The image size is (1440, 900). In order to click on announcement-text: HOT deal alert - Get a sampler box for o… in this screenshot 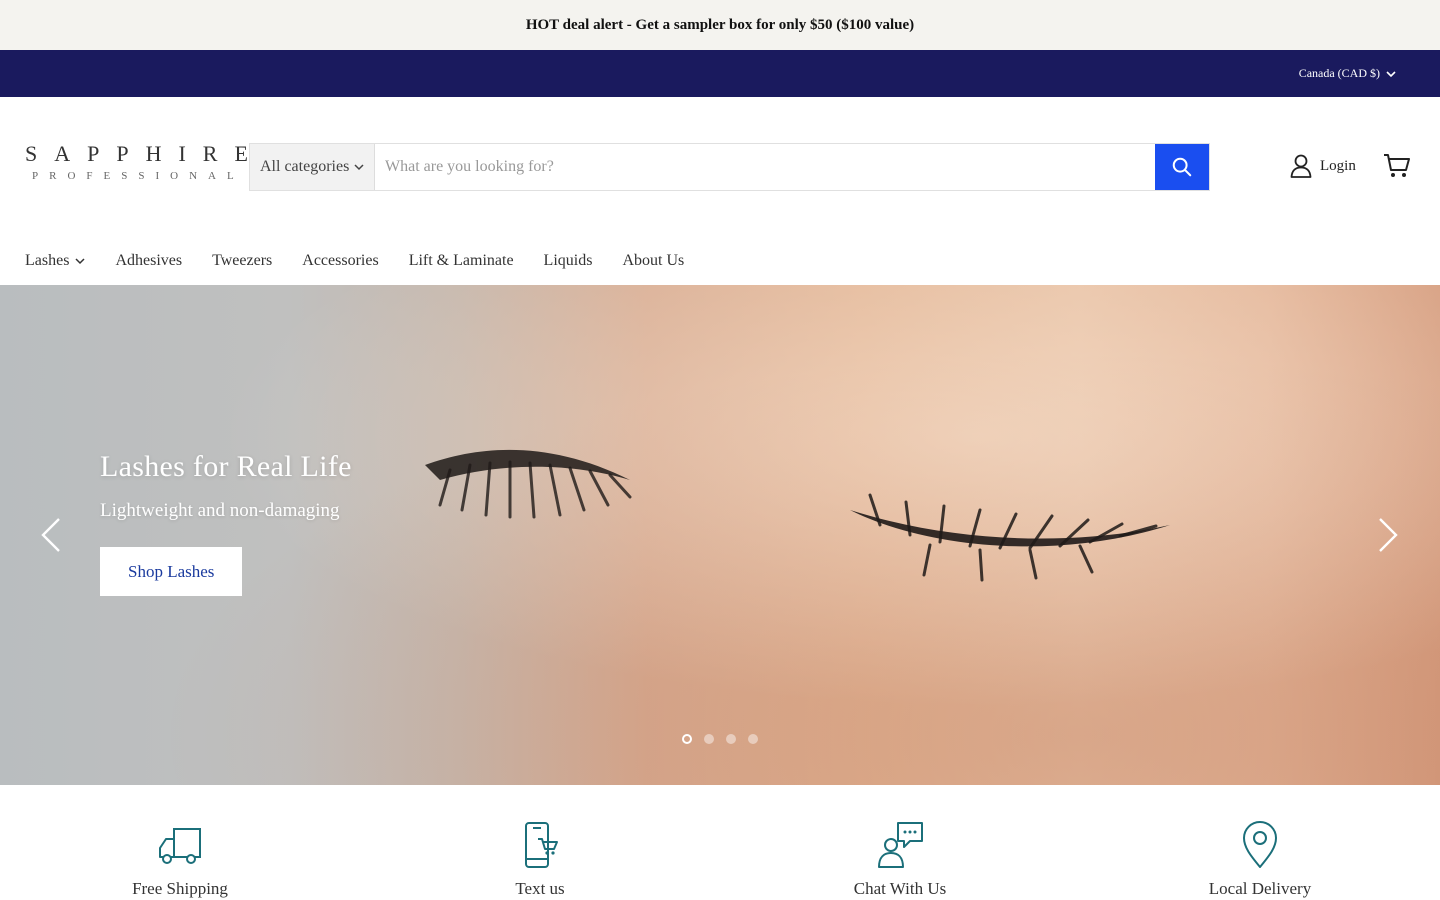, I will do `click(720, 24)`.